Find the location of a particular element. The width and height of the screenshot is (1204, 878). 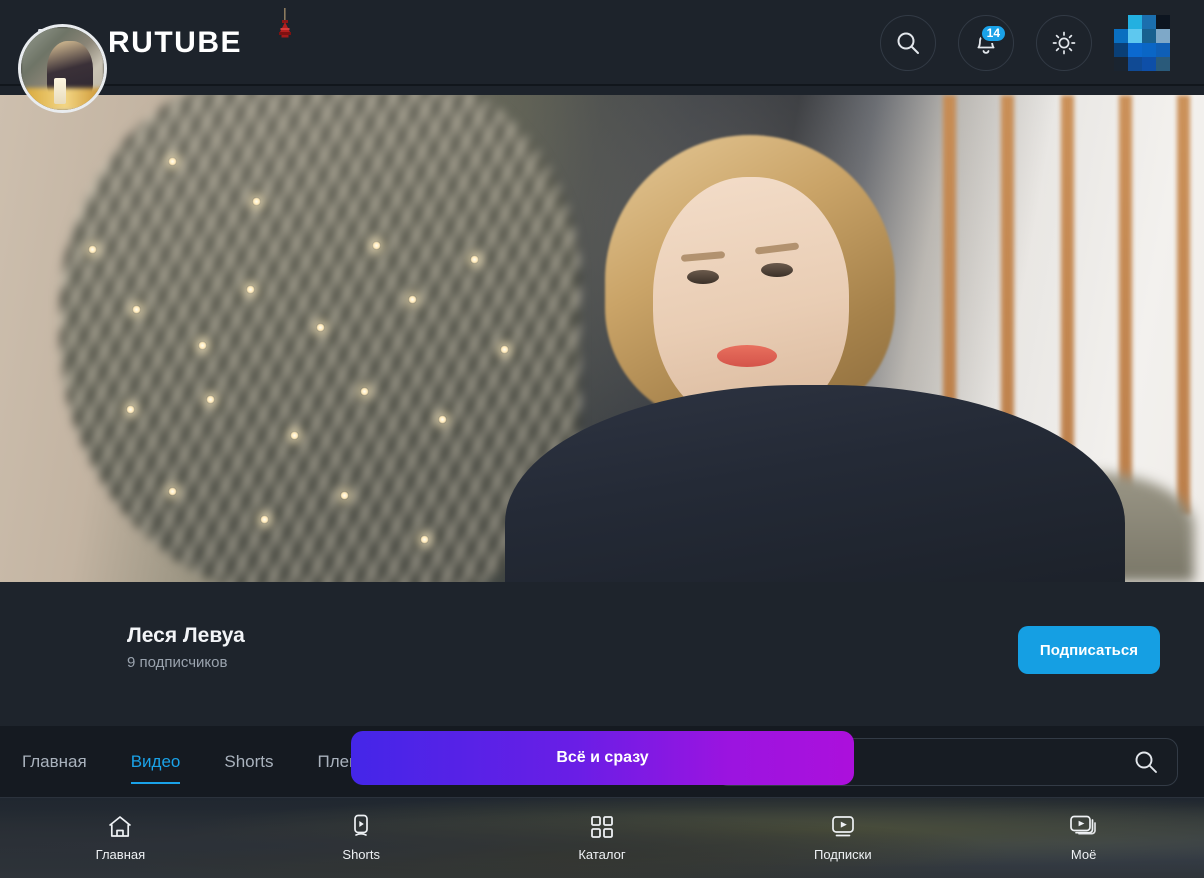

channel-avatar-candle is located at coordinates (60, 91).